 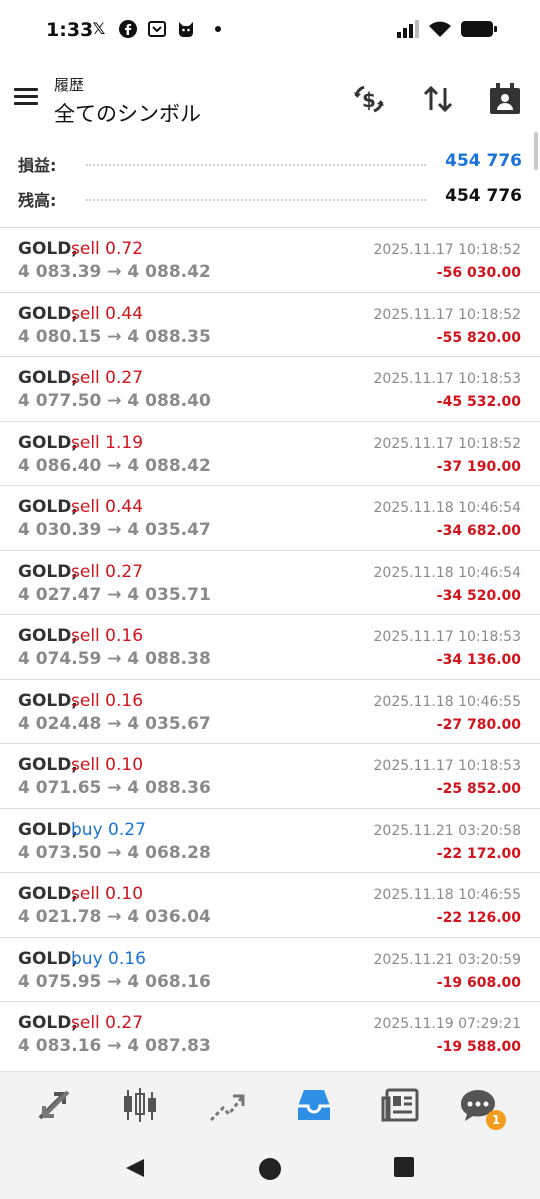 I want to click on chat-icon: 1, so click(x=482, y=1108).